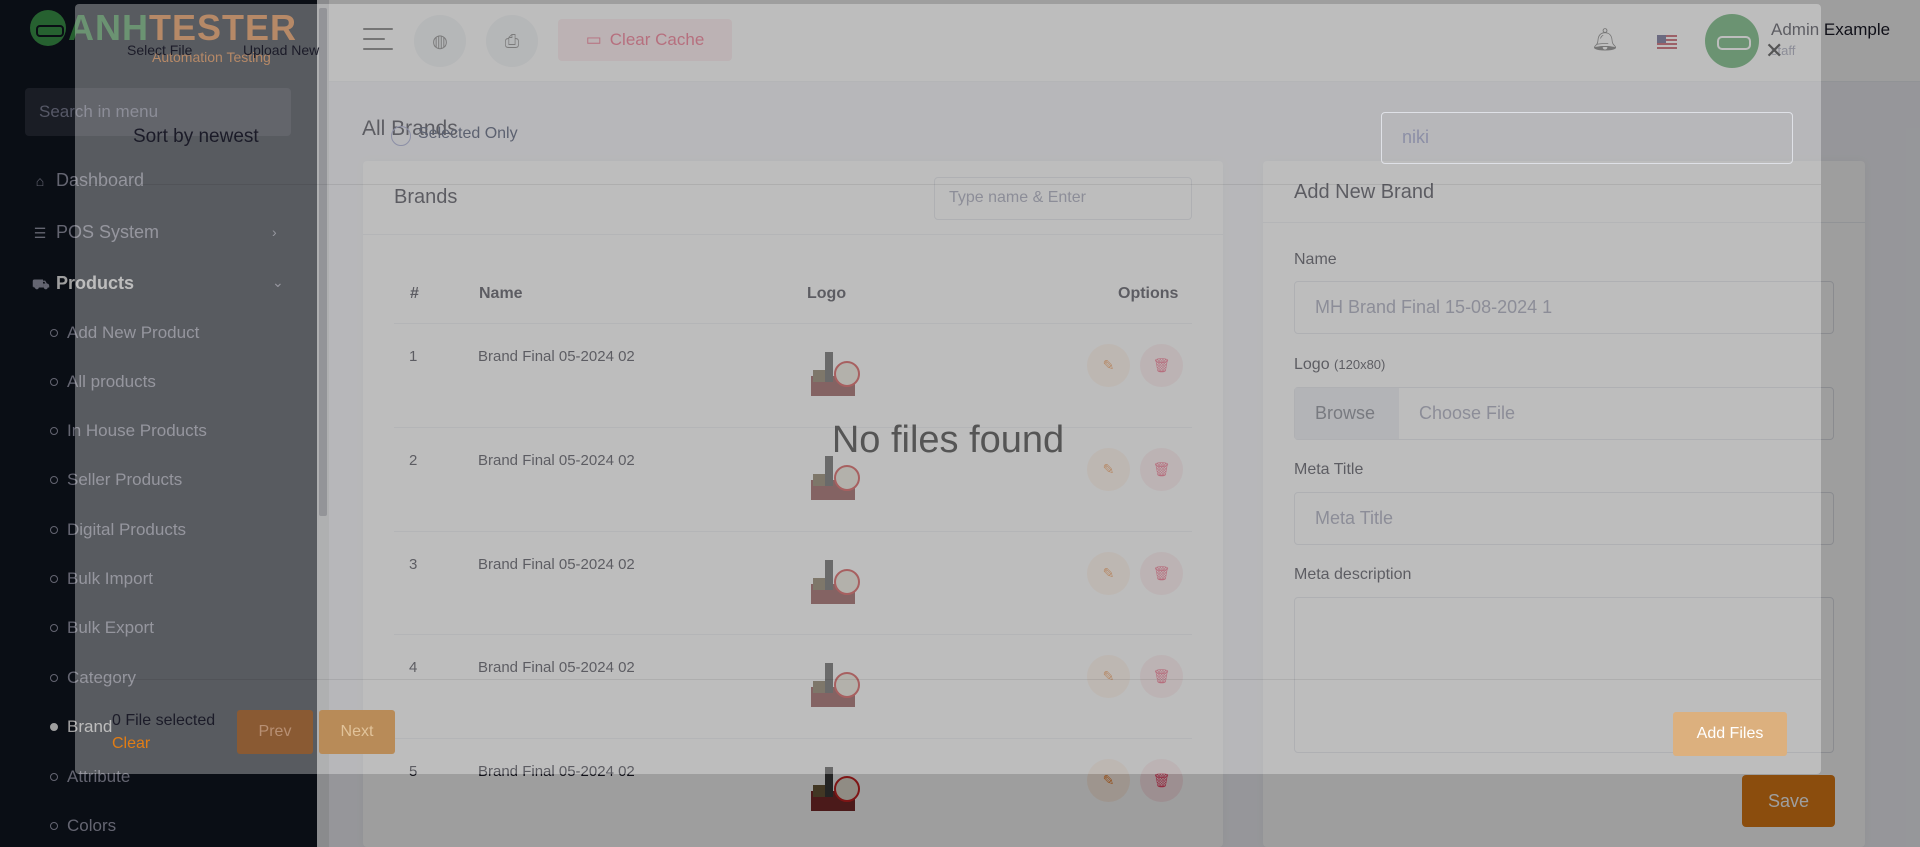 Image resolution: width=1920 pixels, height=847 pixels. Describe the element at coordinates (159, 50) in the screenshot. I see `tab-select-file: Select File` at that location.